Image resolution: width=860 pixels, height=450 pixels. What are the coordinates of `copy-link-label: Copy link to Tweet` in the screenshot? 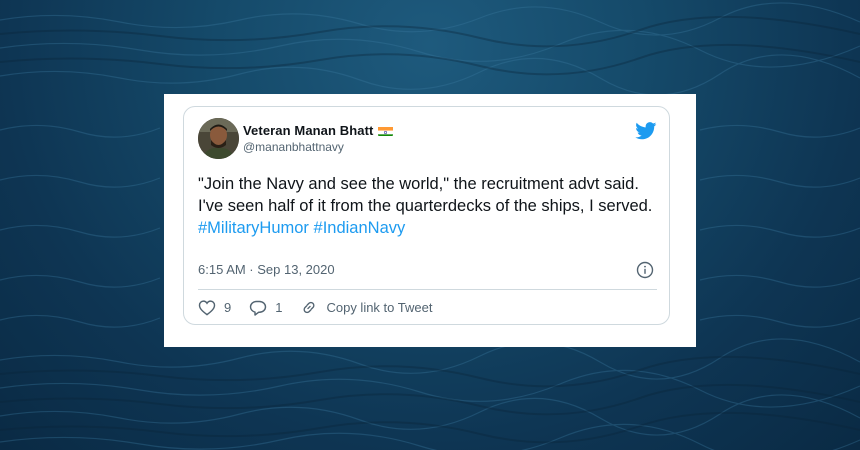 It's located at (379, 307).